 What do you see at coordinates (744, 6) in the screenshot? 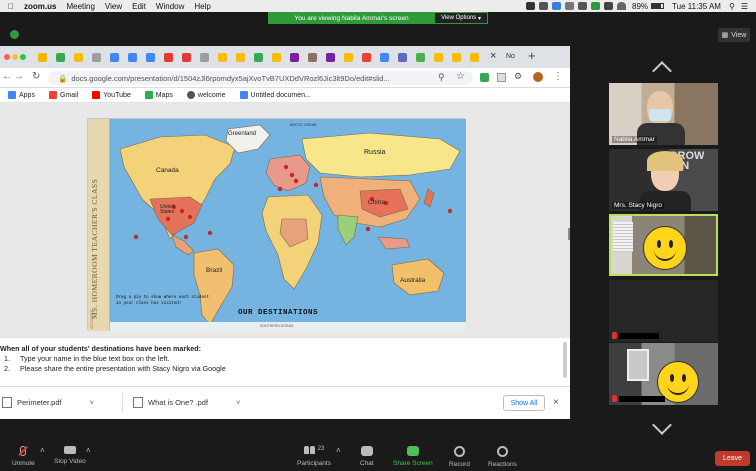
I see `control-center-icon: ☰` at bounding box center [744, 6].